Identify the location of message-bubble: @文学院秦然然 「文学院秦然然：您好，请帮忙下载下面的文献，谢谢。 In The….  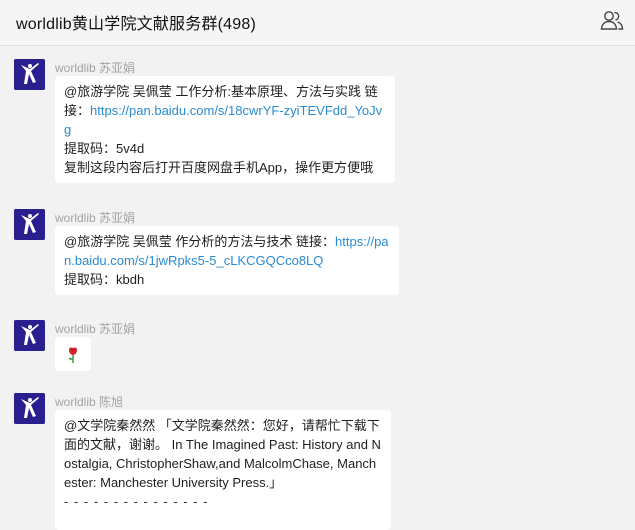
(223, 470).